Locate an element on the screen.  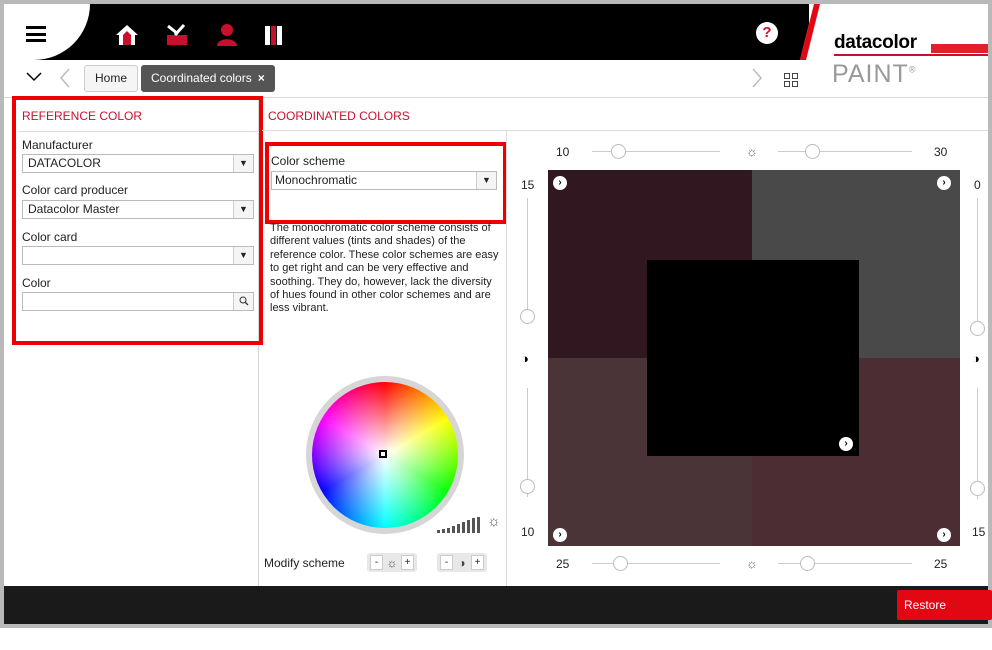
brand-underline is located at coordinates (911, 55).